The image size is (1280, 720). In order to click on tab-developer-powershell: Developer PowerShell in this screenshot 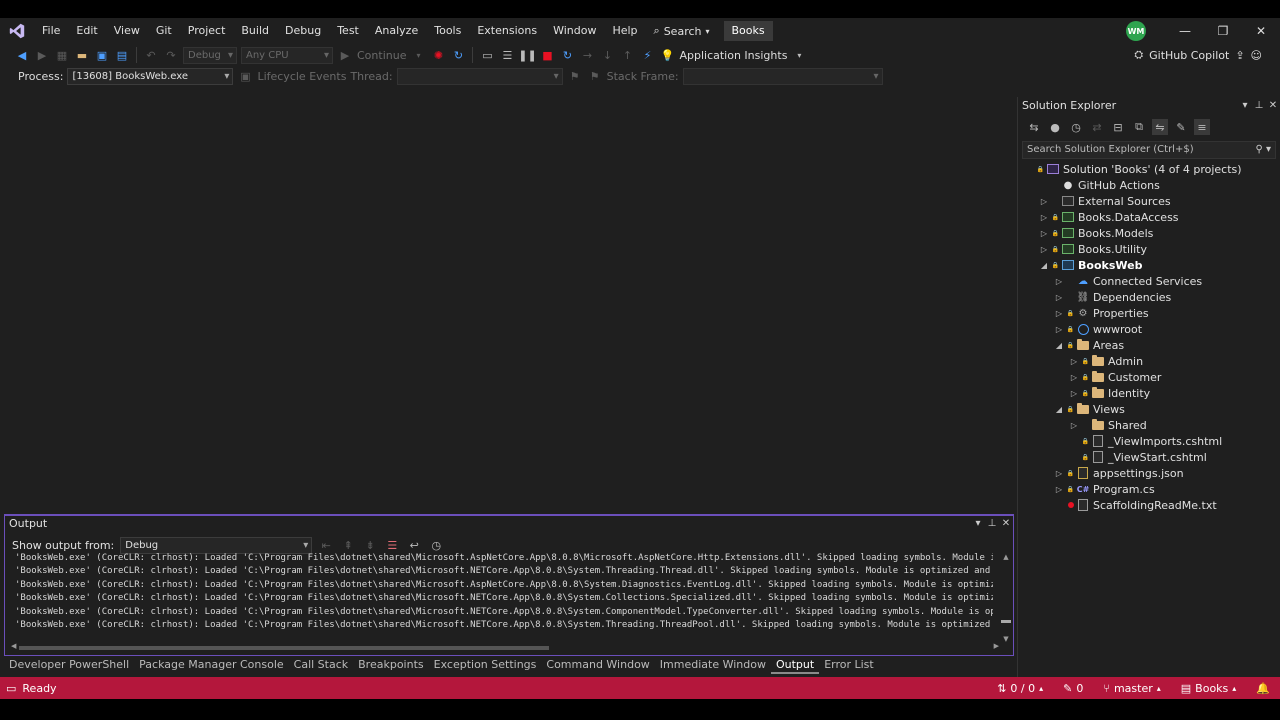, I will do `click(69, 665)`.